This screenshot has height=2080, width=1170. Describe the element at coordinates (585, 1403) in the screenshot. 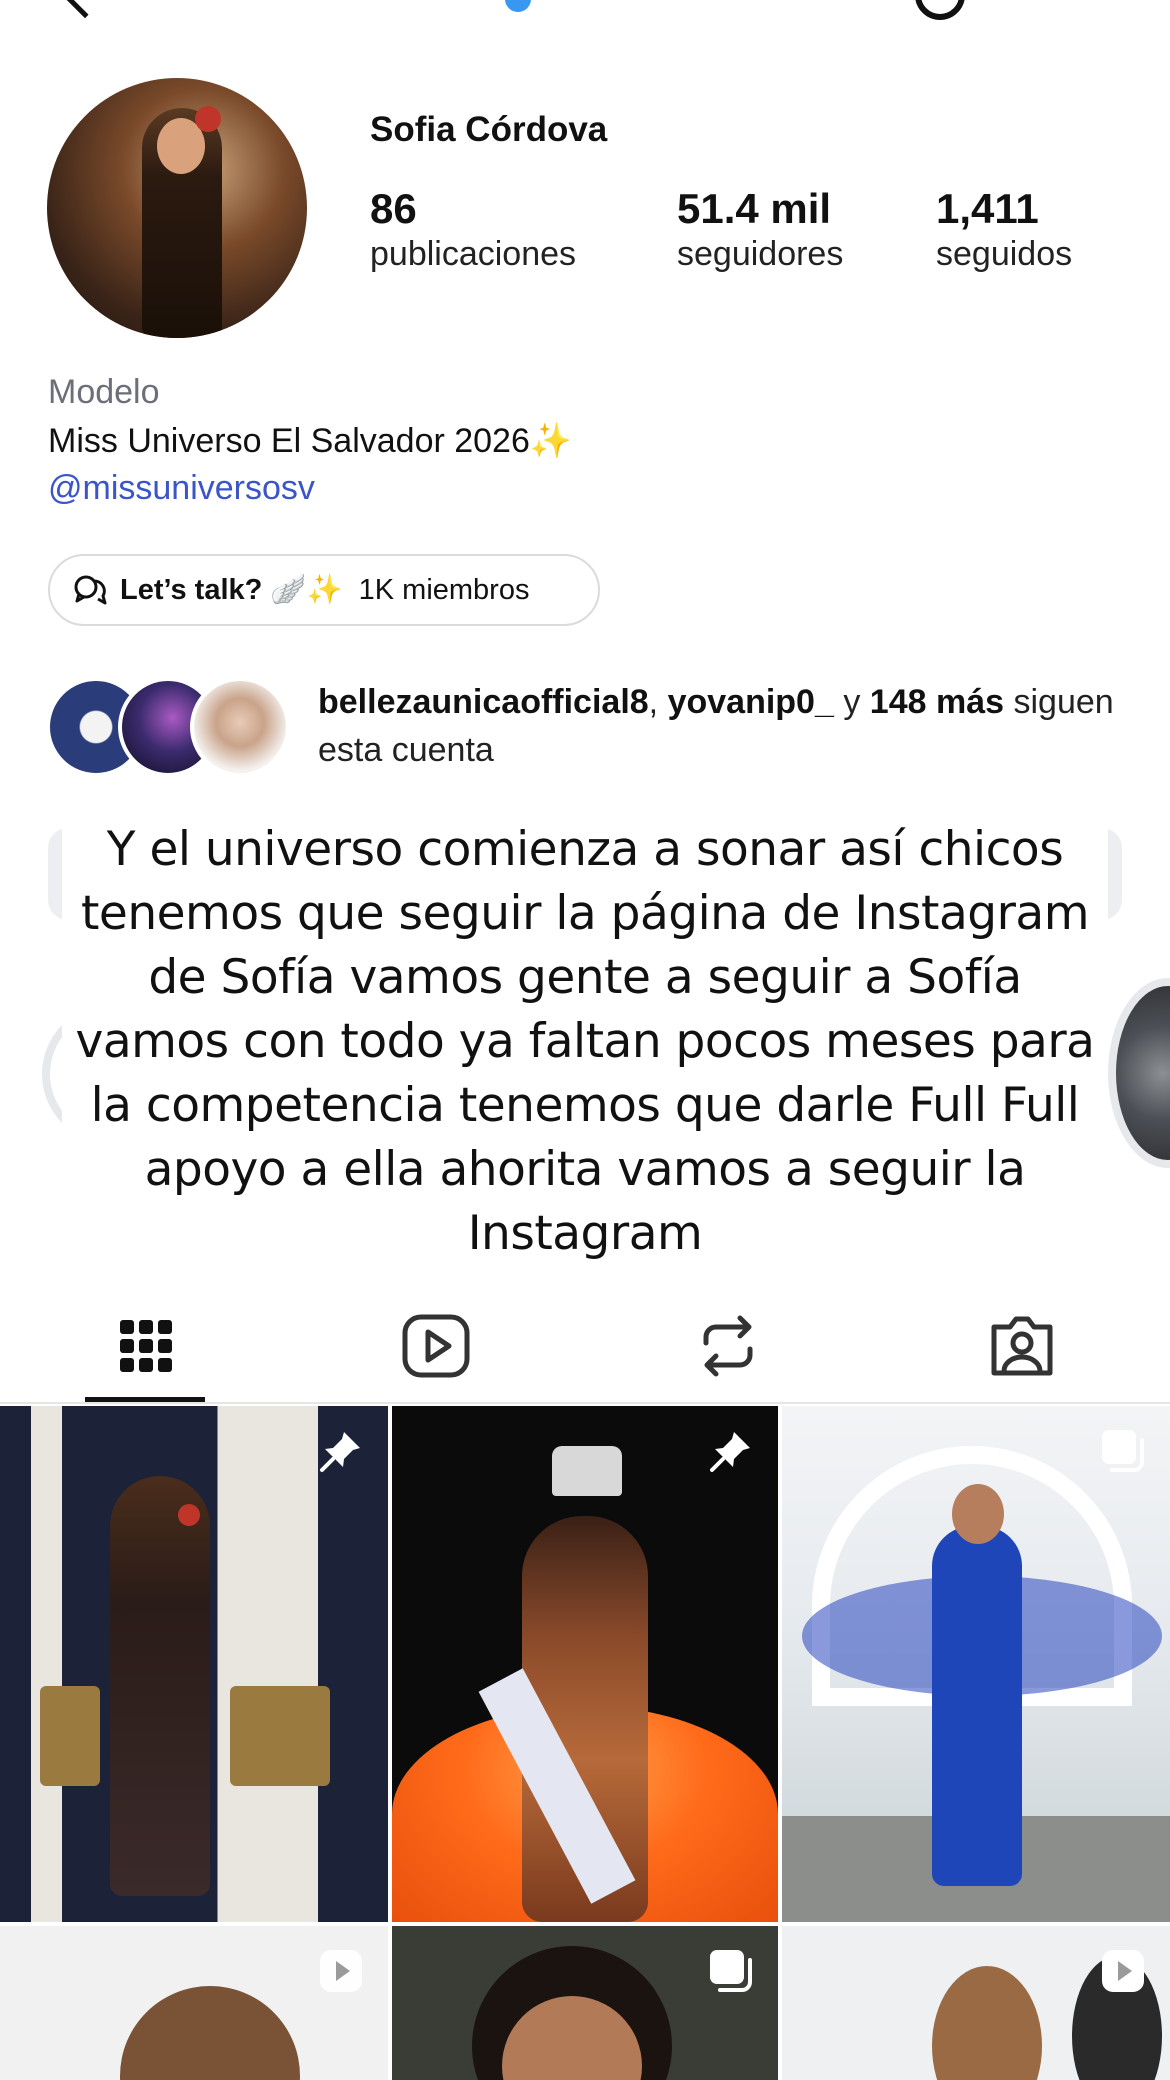

I see `tabs-divider` at that location.